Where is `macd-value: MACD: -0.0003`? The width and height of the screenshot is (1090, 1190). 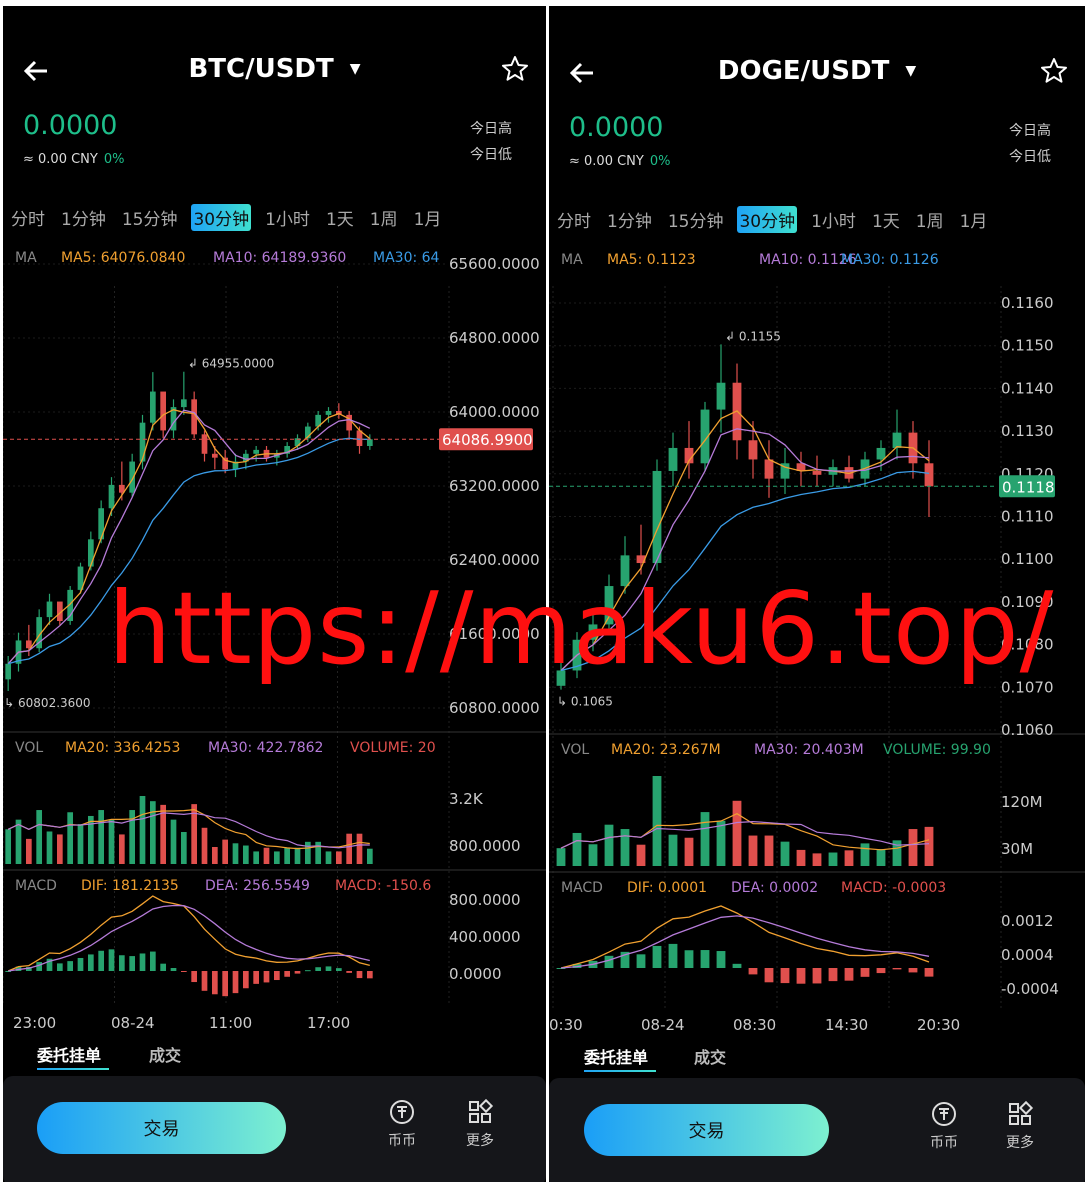 macd-value: MACD: -0.0003 is located at coordinates (893, 888).